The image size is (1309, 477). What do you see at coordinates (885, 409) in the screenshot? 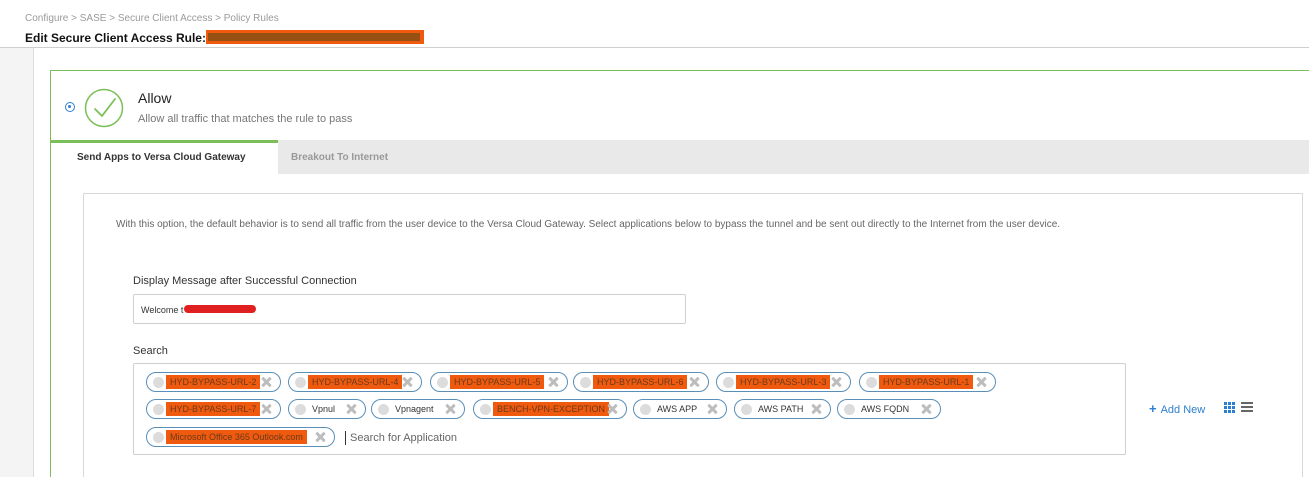
I see `chip-label: AWS FQDN` at bounding box center [885, 409].